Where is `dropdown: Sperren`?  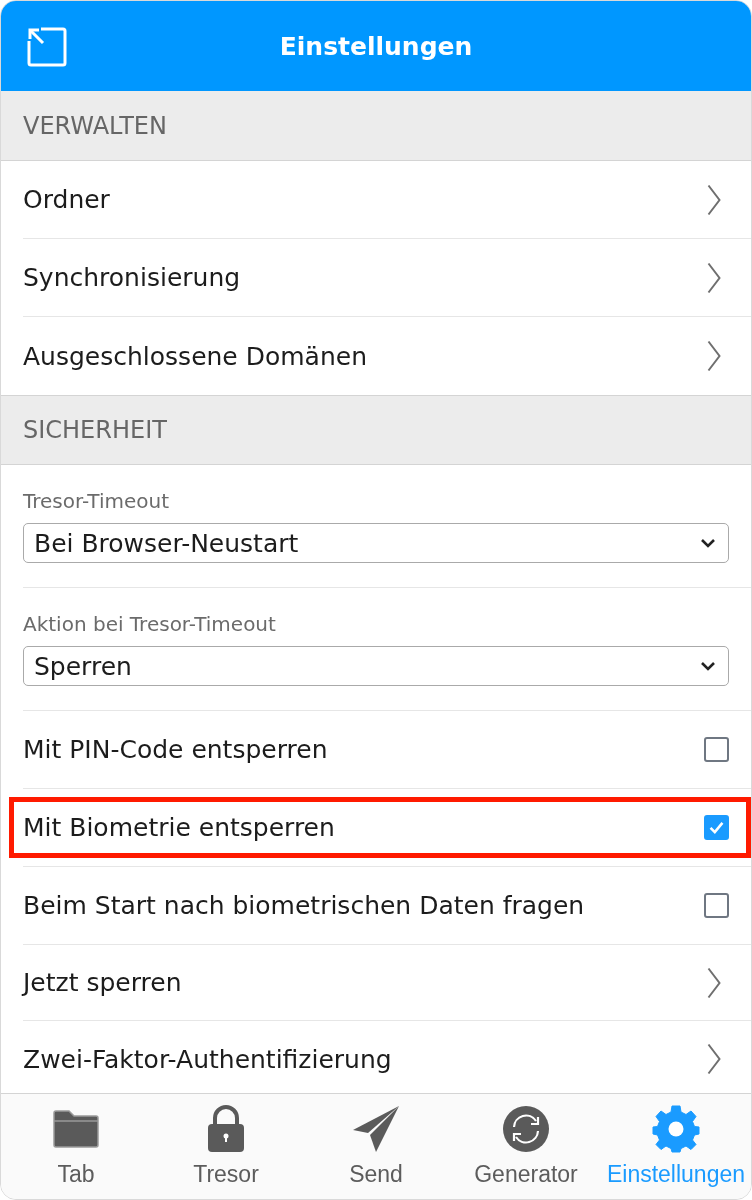 dropdown: Sperren is located at coordinates (376, 666).